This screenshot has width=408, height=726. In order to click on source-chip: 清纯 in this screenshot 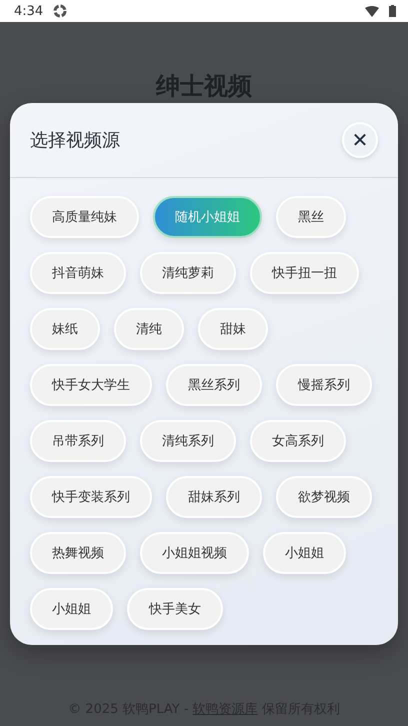, I will do `click(149, 329)`.